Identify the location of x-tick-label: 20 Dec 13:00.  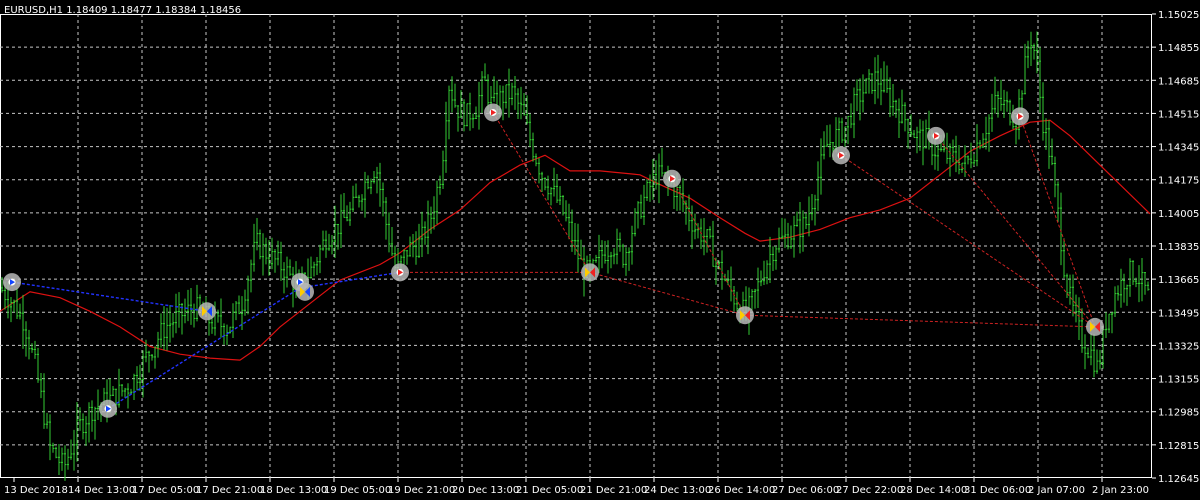
(485, 490).